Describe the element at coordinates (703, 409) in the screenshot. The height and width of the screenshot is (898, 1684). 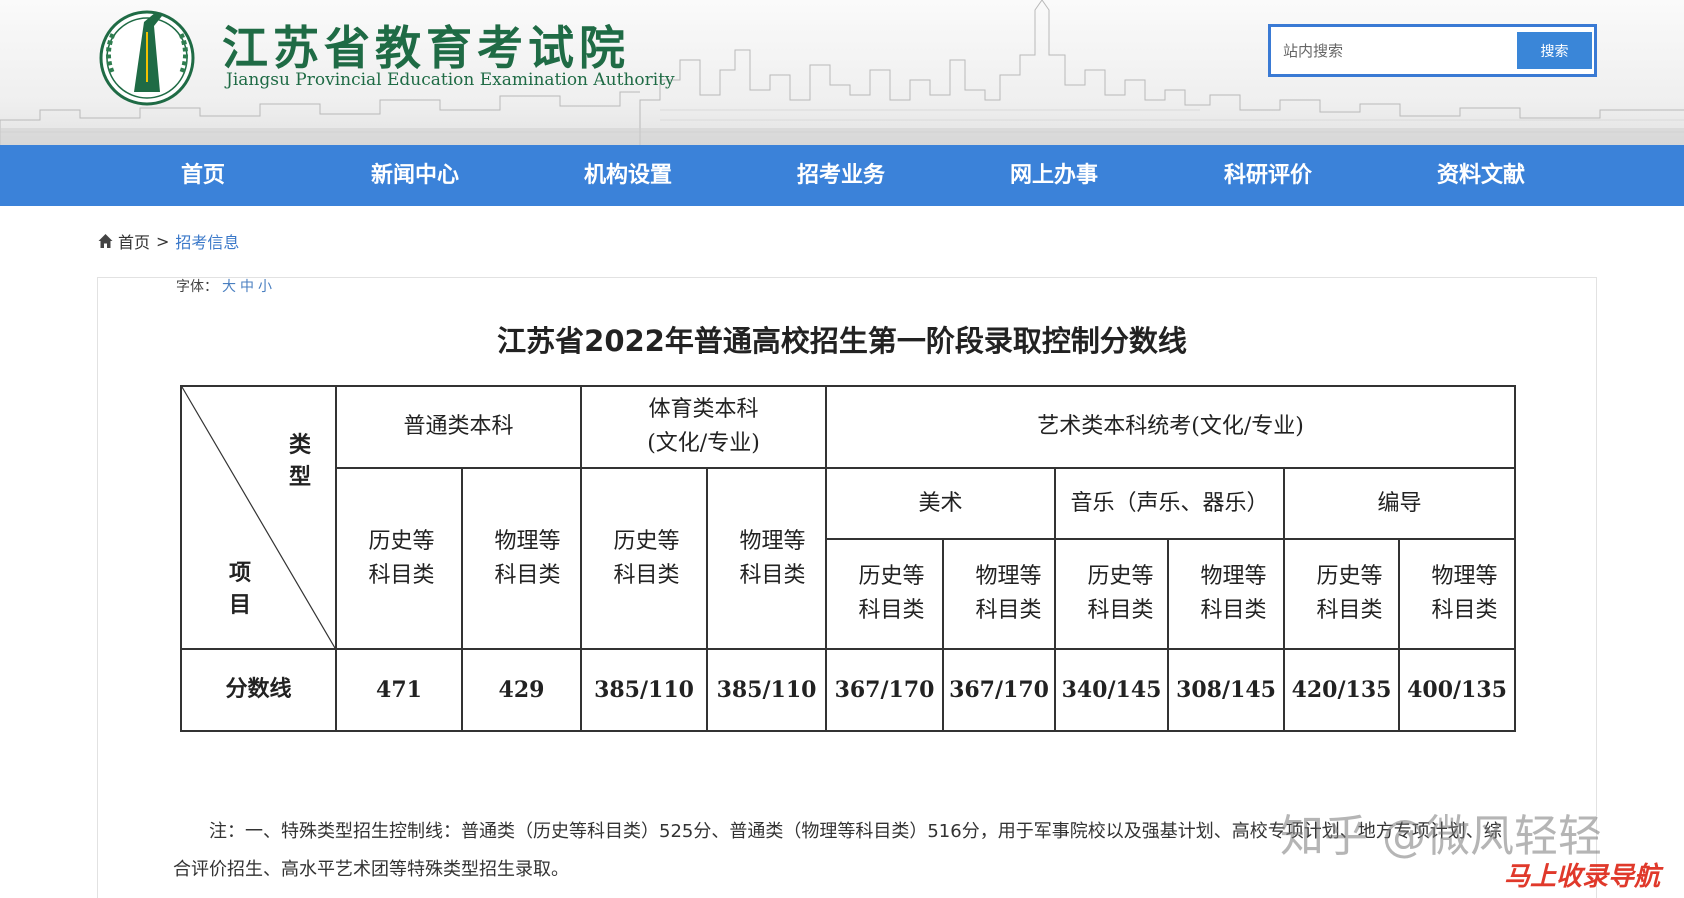
I see `tiyu-line1: 体育类本科` at that location.